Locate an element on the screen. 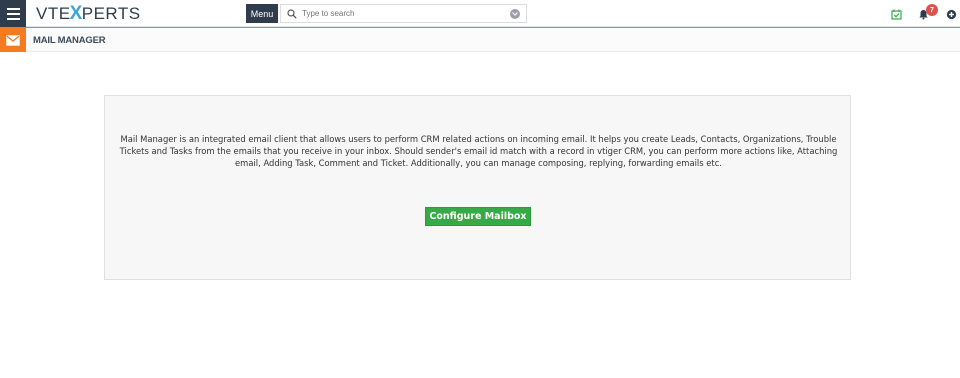 The height and width of the screenshot is (378, 960). global-search is located at coordinates (403, 13).